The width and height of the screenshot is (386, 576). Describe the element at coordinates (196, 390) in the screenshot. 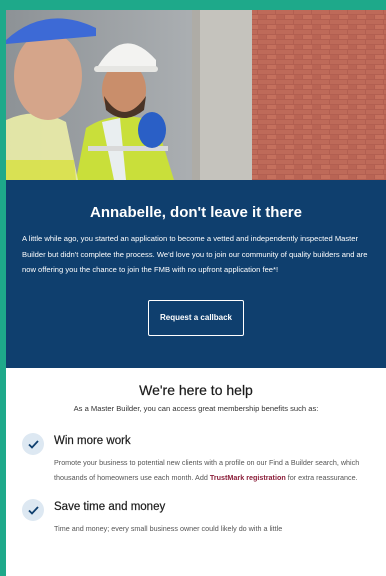

I see `help-heading: We're here to help` at that location.